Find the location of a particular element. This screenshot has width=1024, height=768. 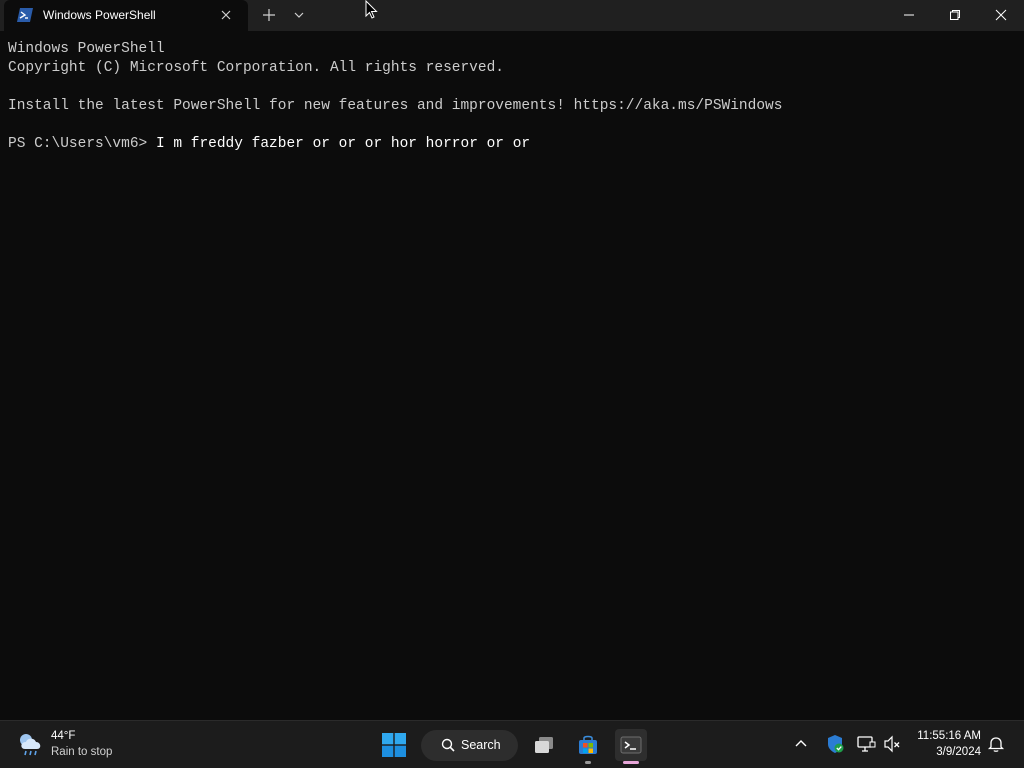

rain-cloud-icon is located at coordinates (30, 745).